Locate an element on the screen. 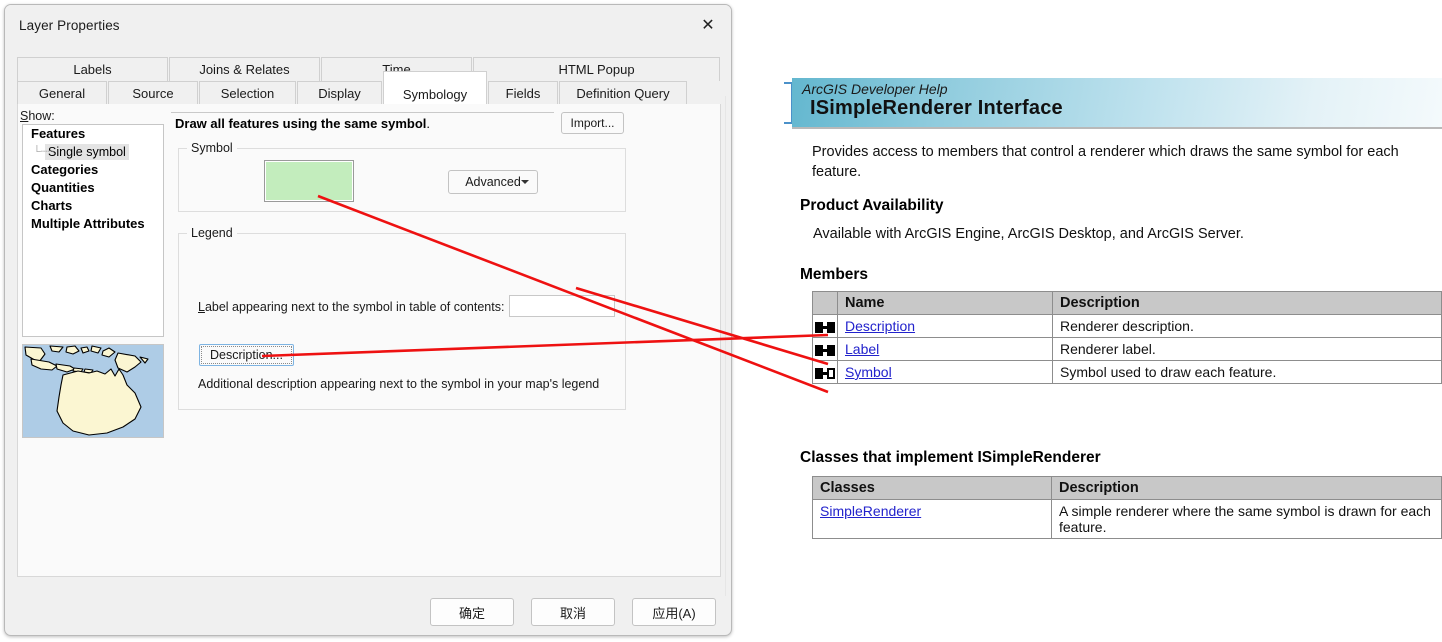 The height and width of the screenshot is (642, 1442). tree-item-quantities: Quantities is located at coordinates (93, 188).